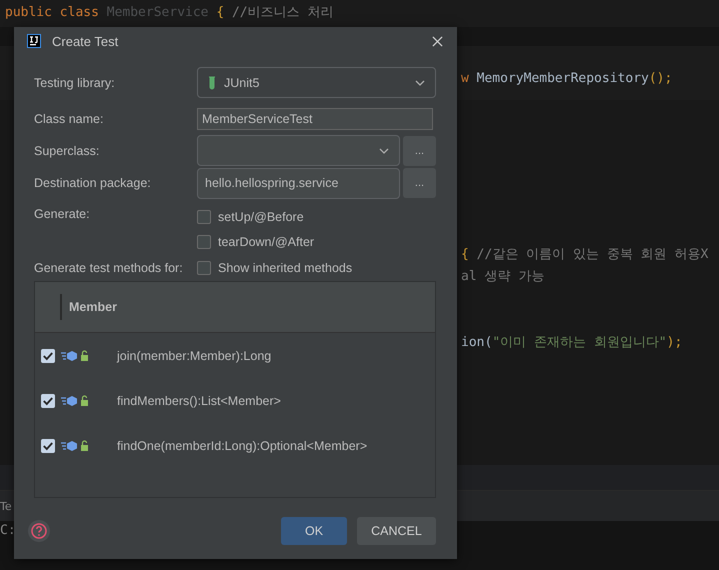 The height and width of the screenshot is (570, 719). What do you see at coordinates (69, 119) in the screenshot?
I see `field-label: Class name:` at bounding box center [69, 119].